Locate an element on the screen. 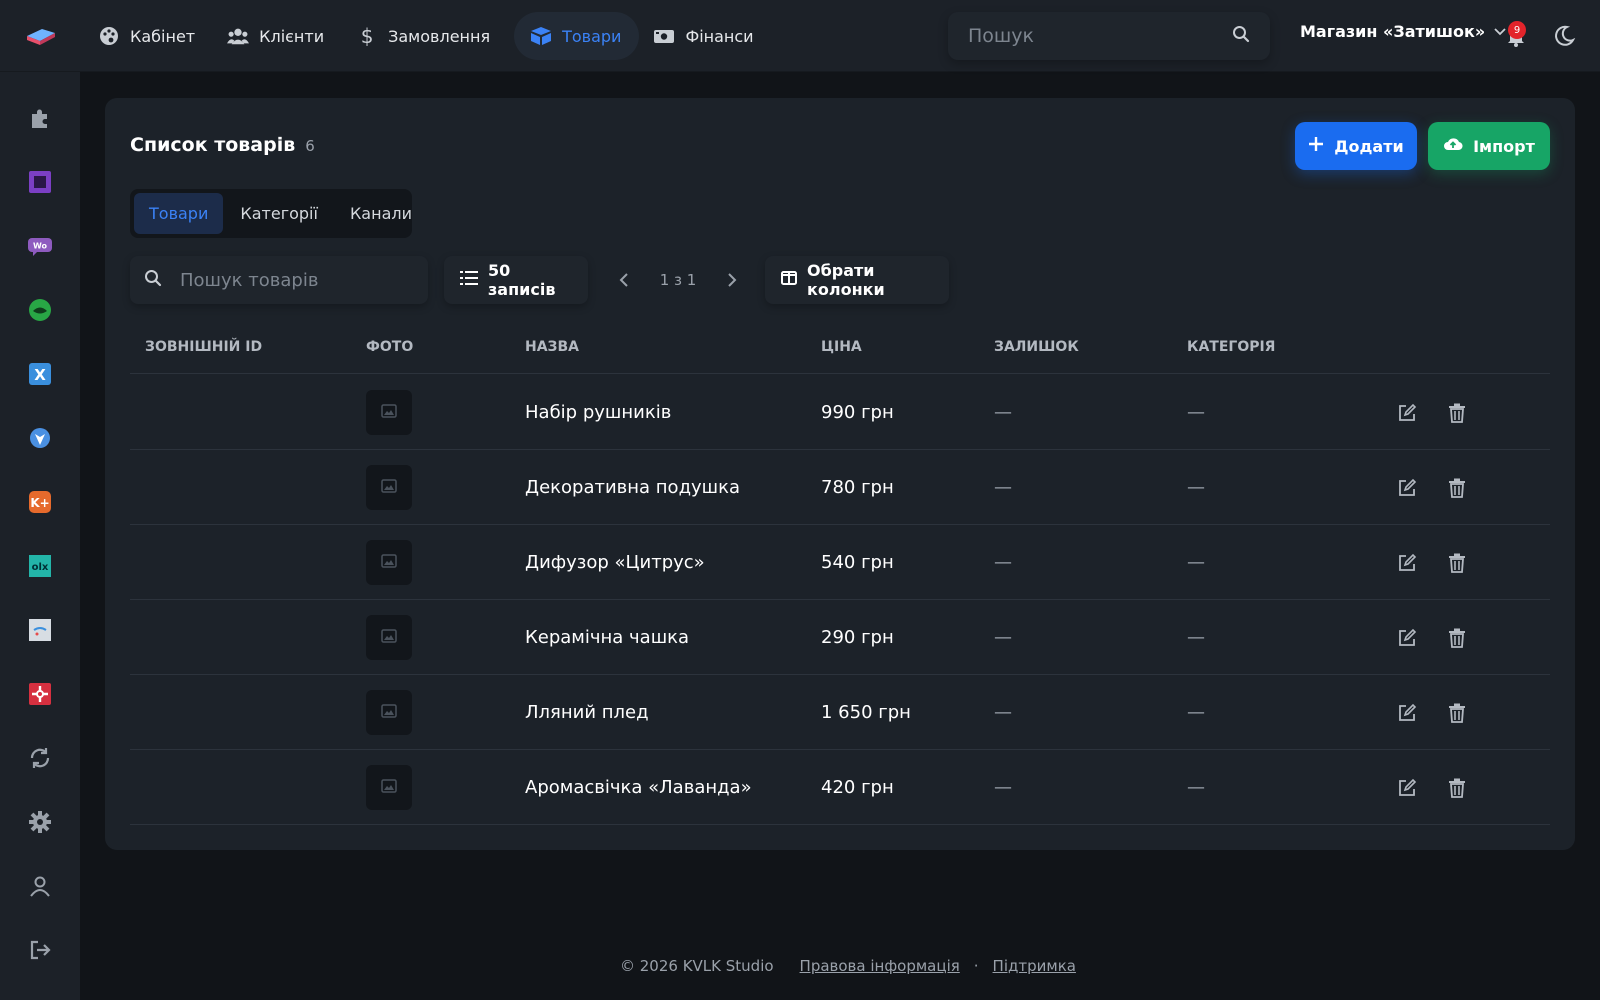 Image resolution: width=1600 pixels, height=1000 pixels. puzzle-icon is located at coordinates (40, 118).